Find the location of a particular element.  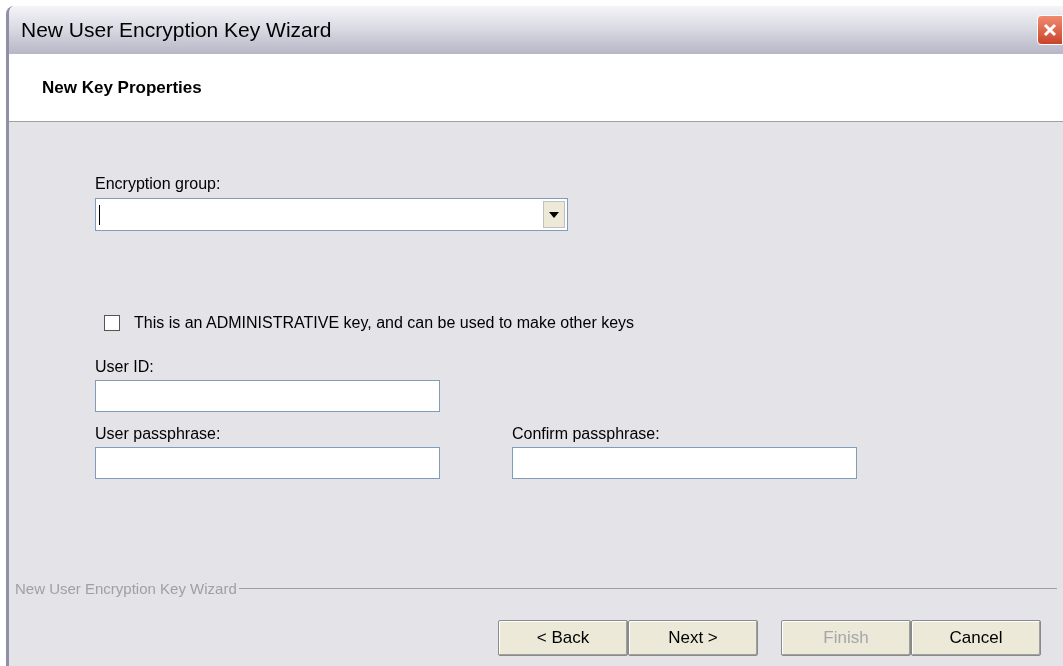

field-label: Encryption group: is located at coordinates (158, 184).